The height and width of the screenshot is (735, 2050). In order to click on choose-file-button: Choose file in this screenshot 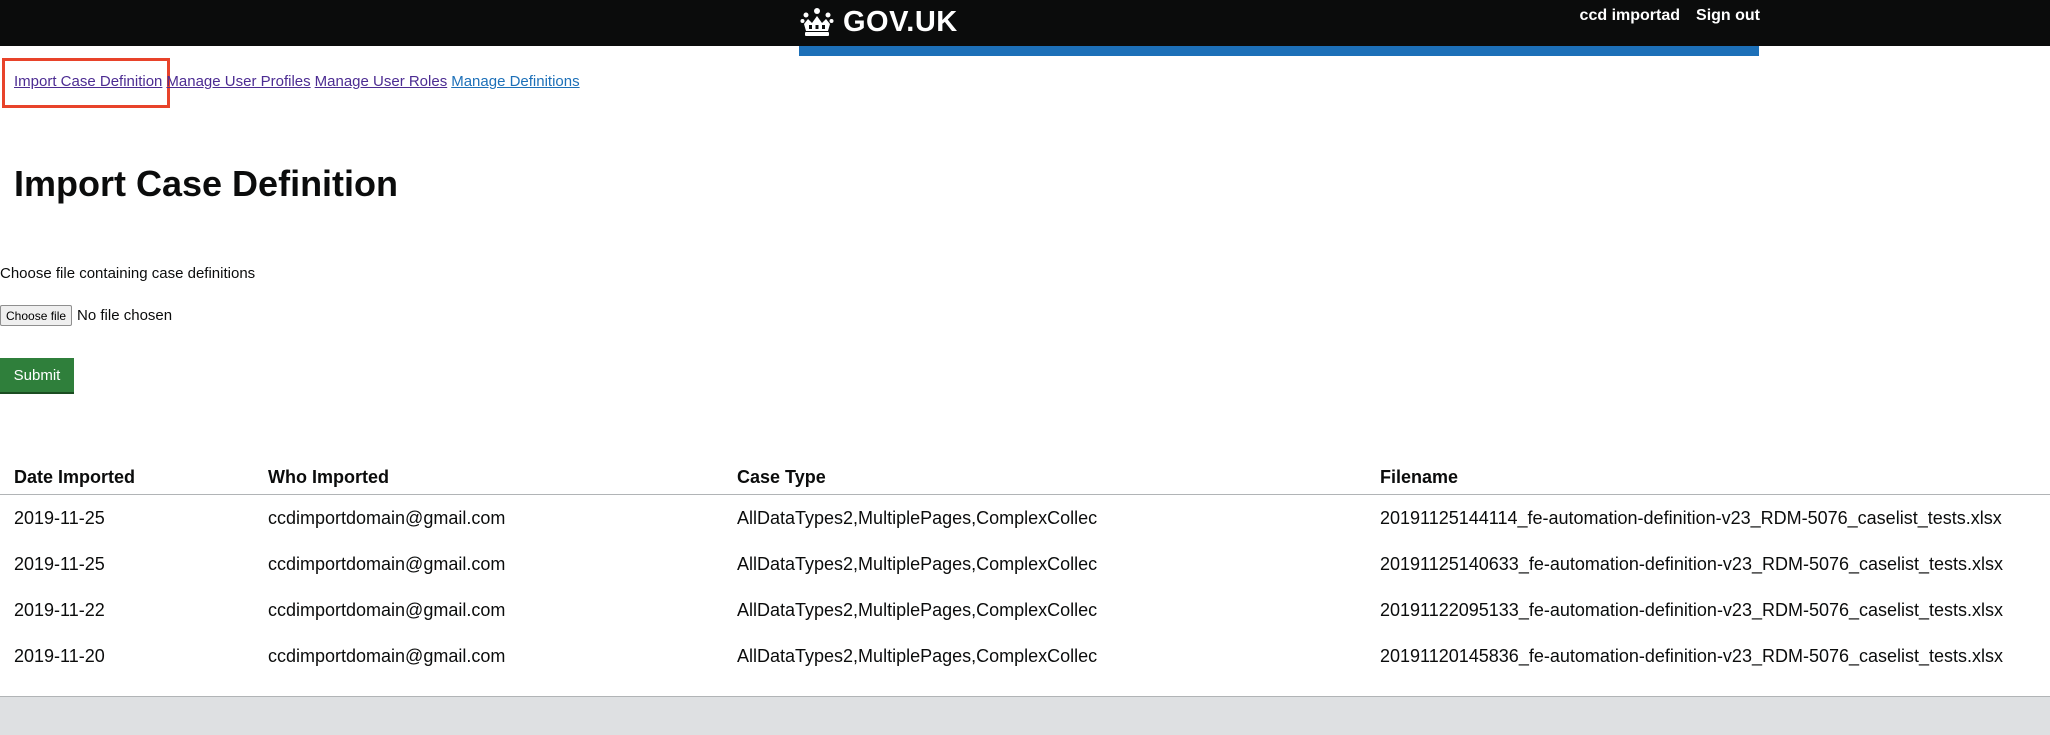, I will do `click(36, 315)`.